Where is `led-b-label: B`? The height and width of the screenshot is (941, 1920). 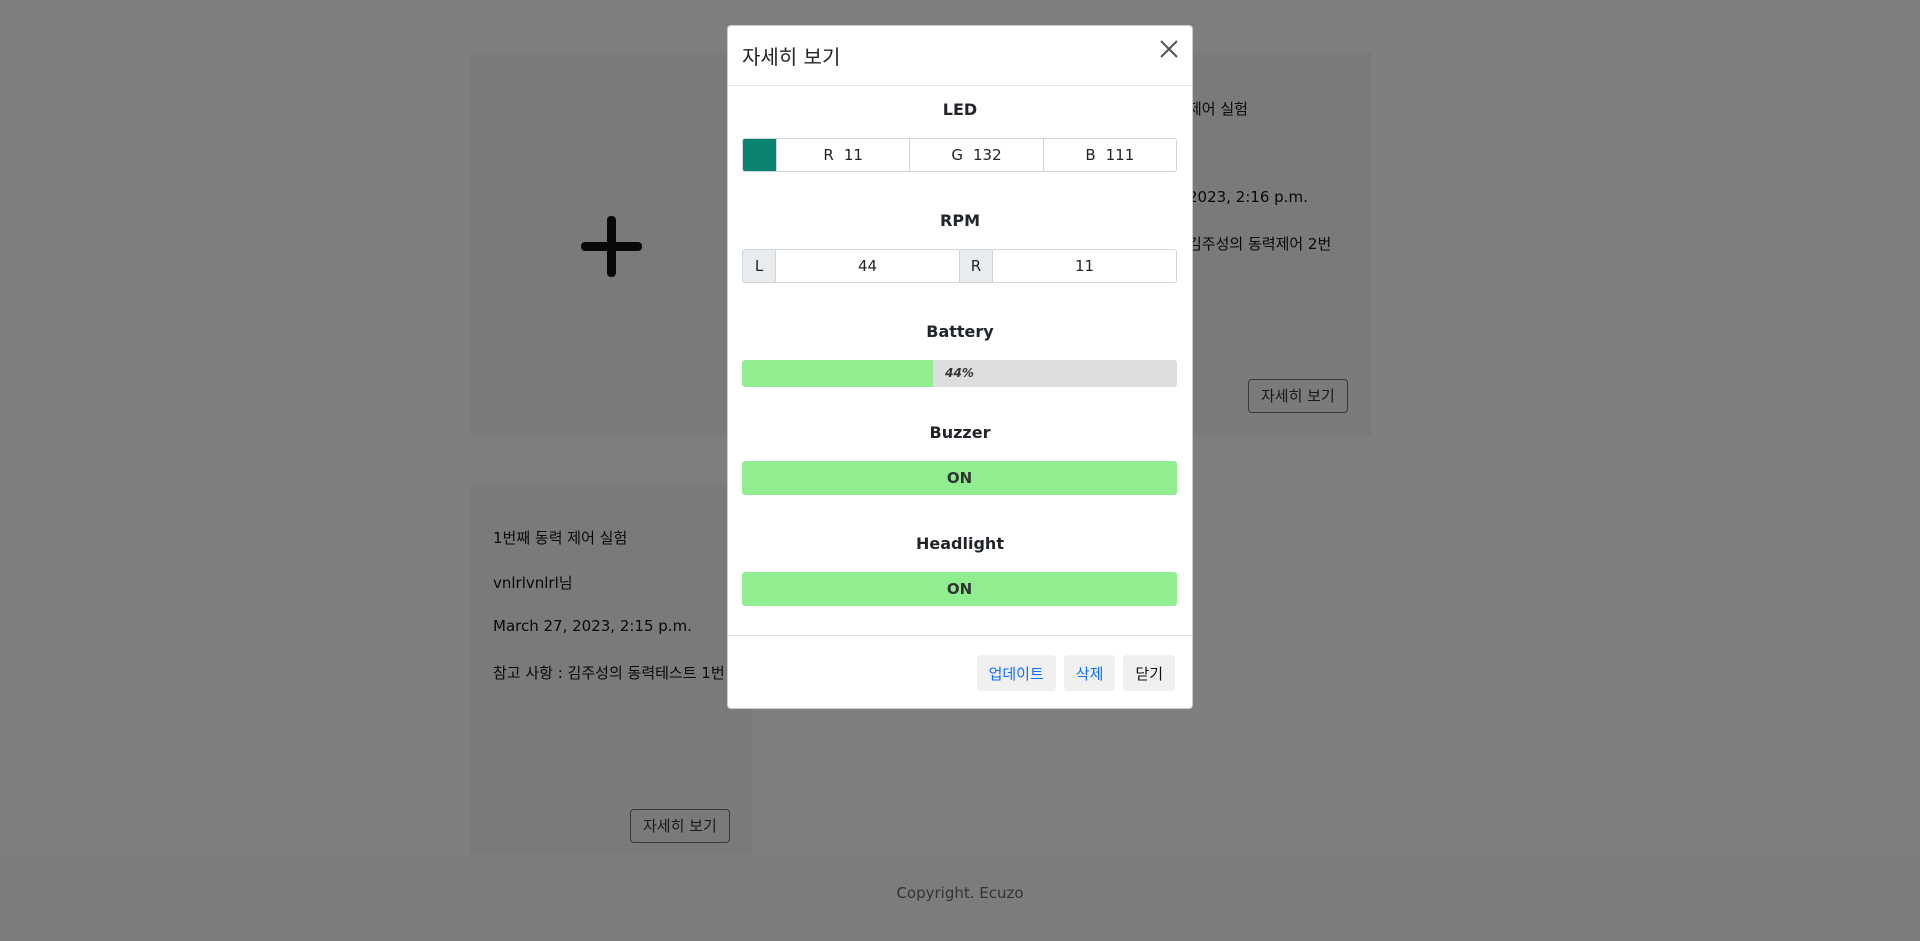
led-b-label: B is located at coordinates (1090, 155).